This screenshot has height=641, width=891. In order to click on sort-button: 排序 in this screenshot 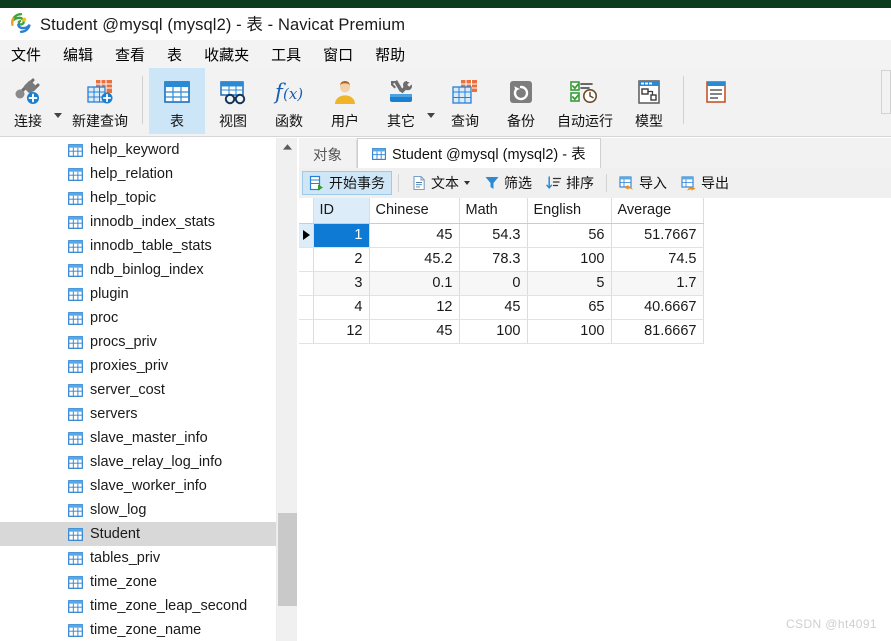, I will do `click(570, 183)`.